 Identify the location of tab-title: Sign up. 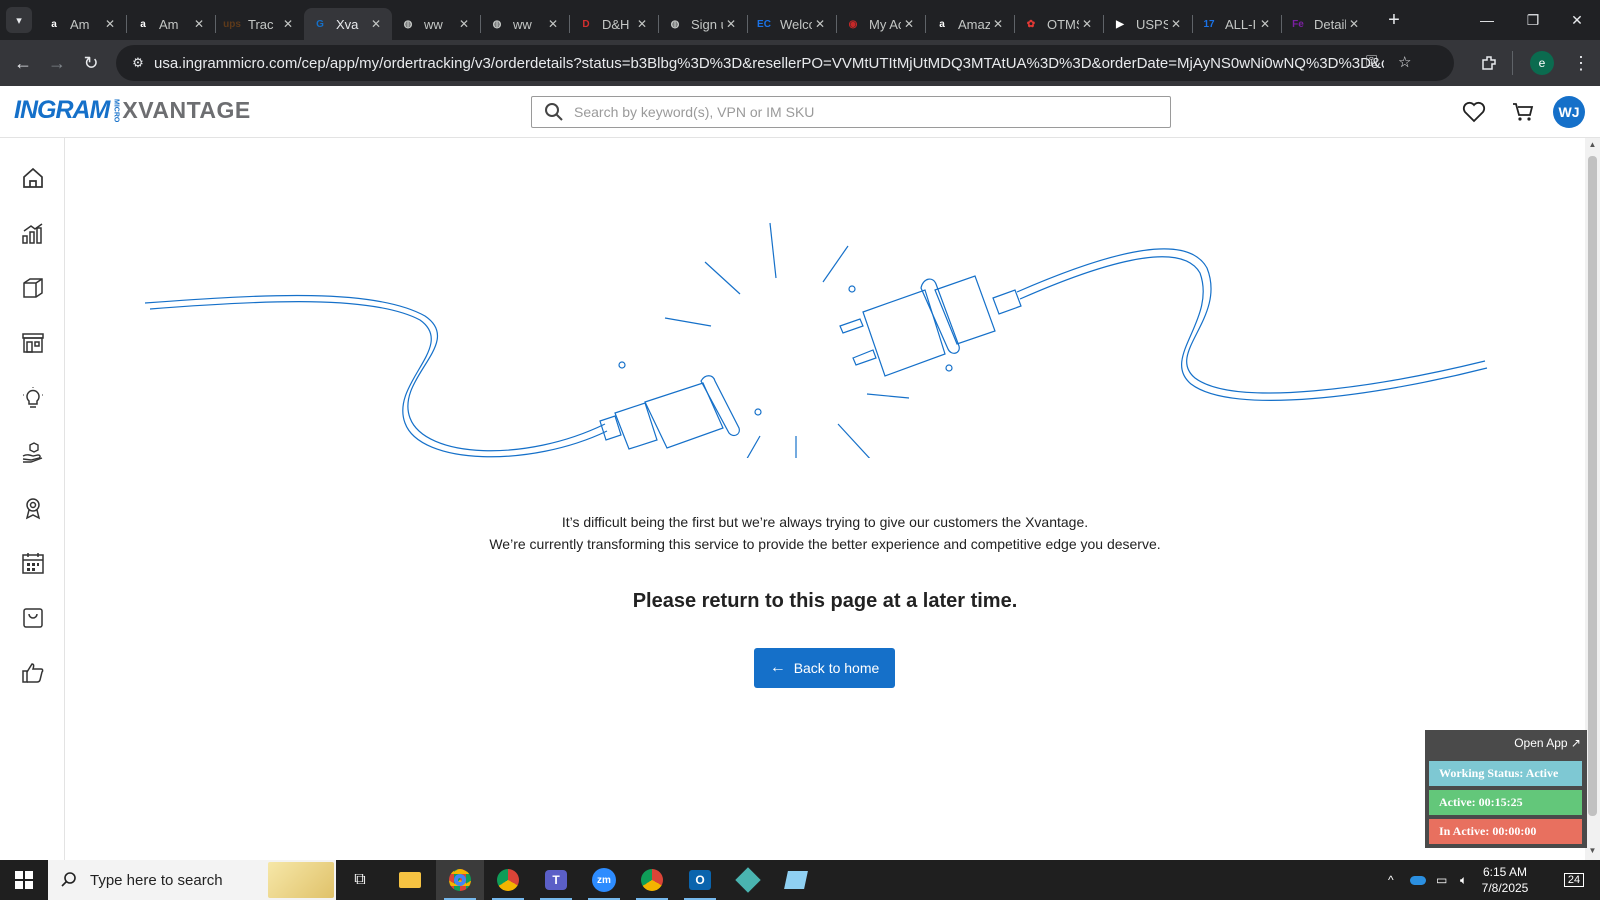
(707, 24).